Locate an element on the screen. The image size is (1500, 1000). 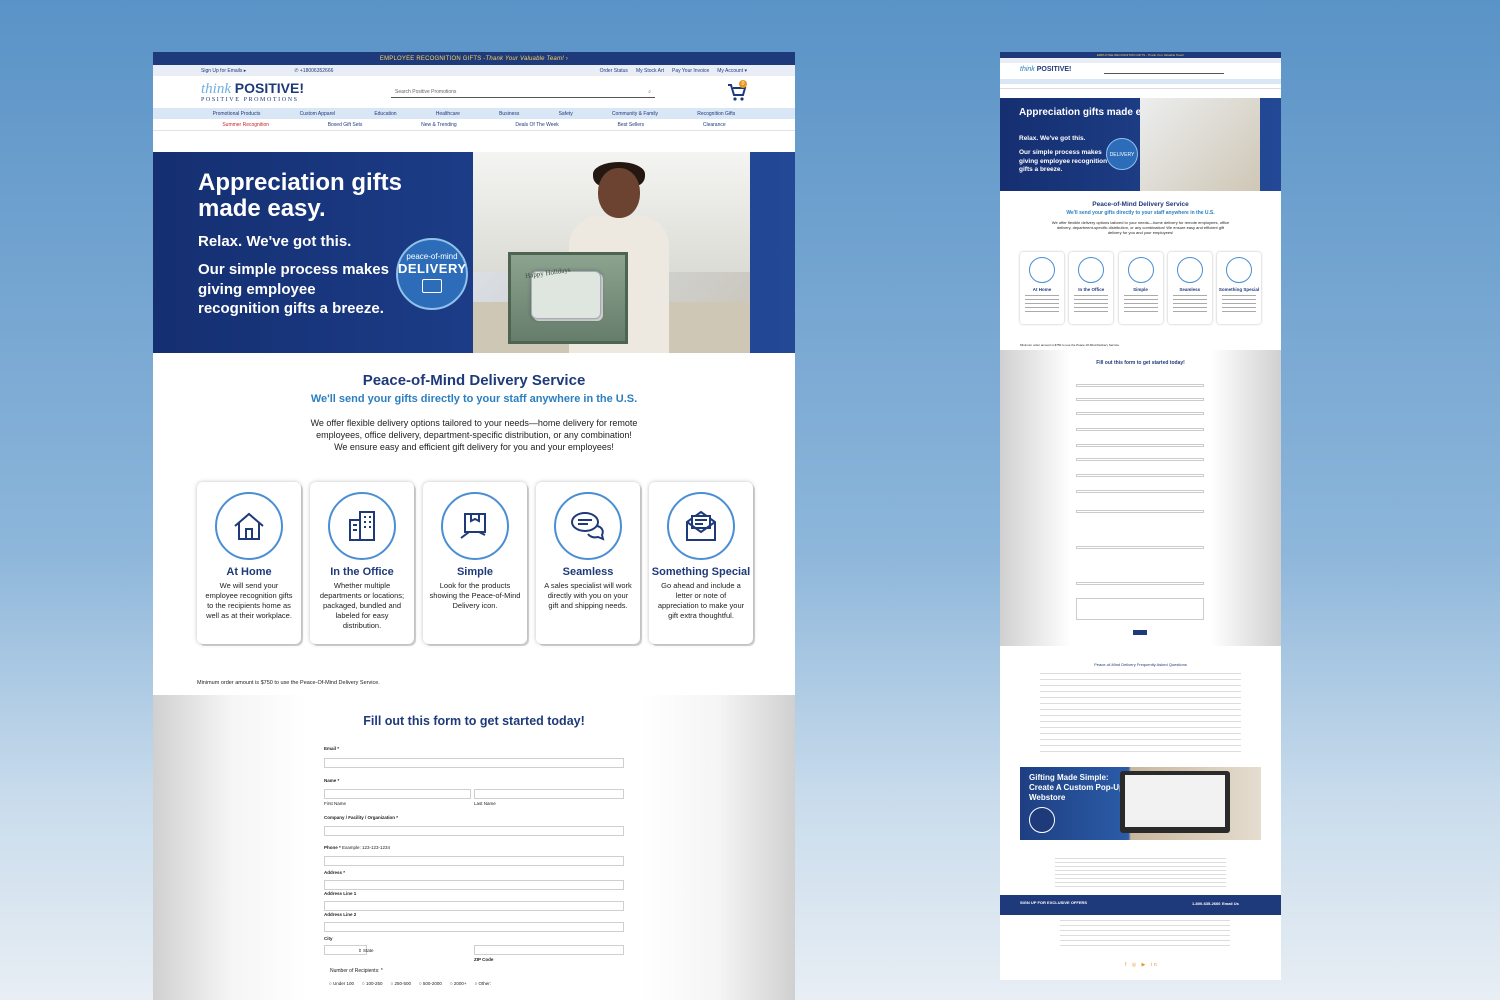
company-field is located at coordinates (474, 831).